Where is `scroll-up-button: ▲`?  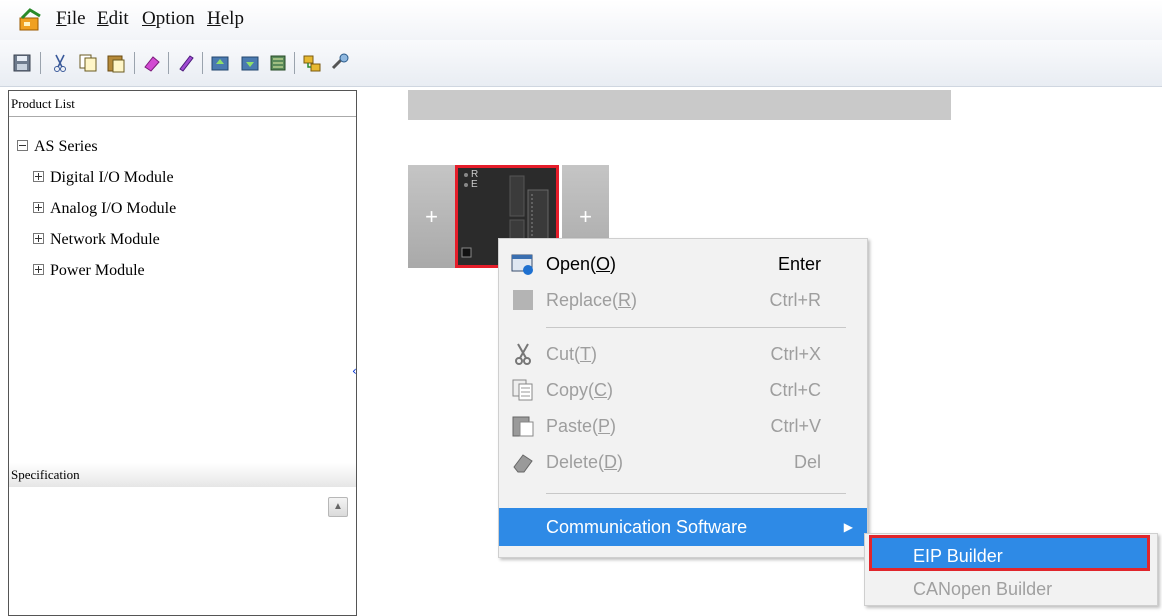 scroll-up-button: ▲ is located at coordinates (338, 507).